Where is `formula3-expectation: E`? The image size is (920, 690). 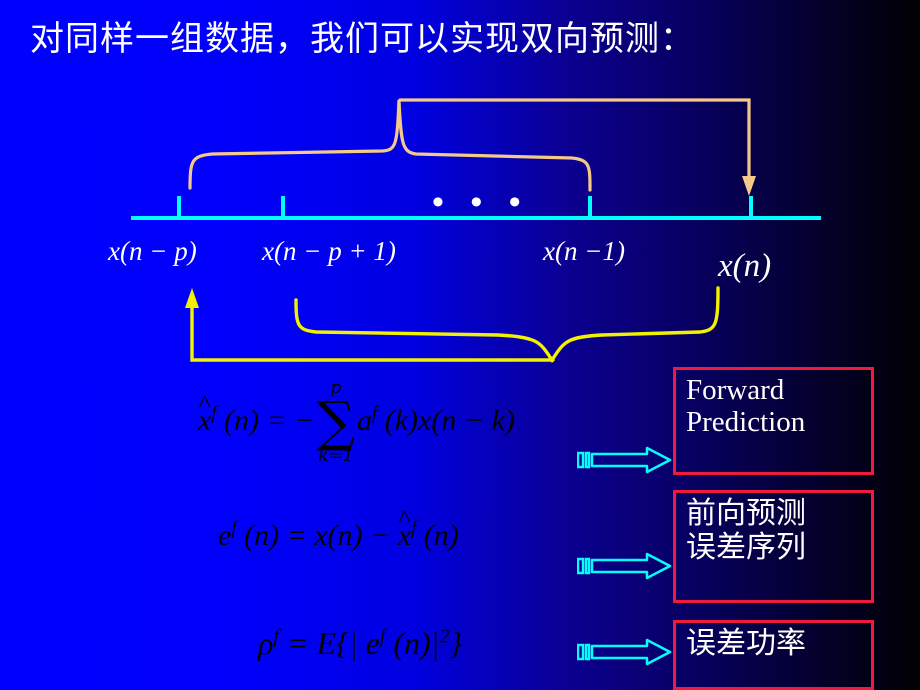 formula3-expectation: E is located at coordinates (326, 643).